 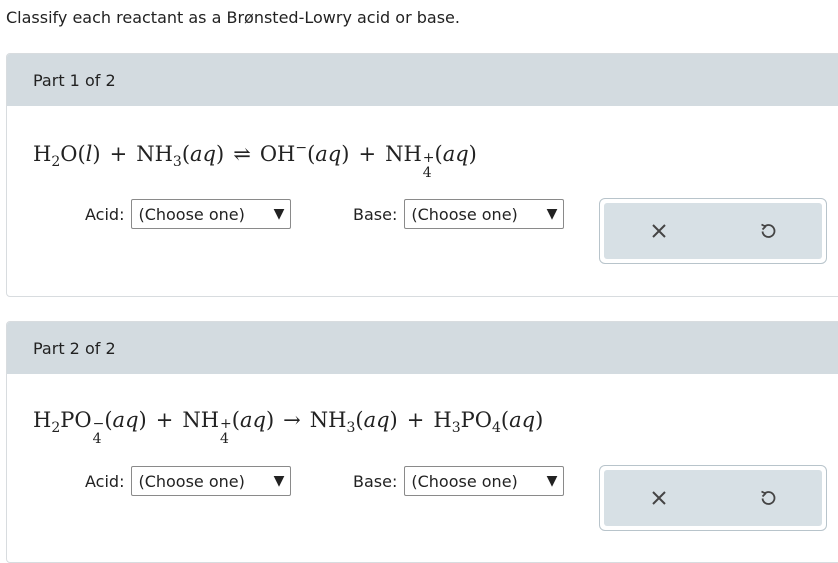 I want to click on part-2-acid-row: Acid: (Choose one) ▼, so click(x=188, y=481).